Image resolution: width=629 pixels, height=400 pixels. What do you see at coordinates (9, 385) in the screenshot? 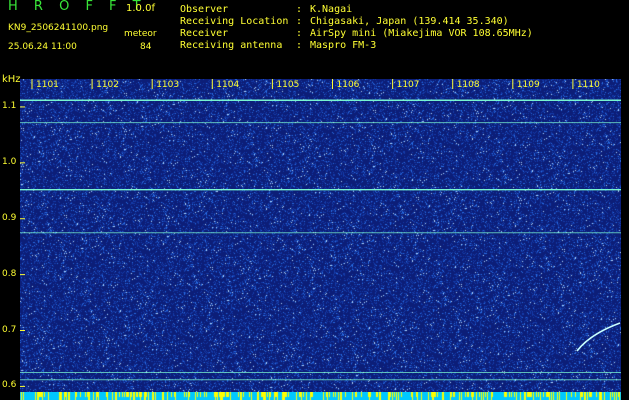
I see `y-tick-label: 0.6` at bounding box center [9, 385].